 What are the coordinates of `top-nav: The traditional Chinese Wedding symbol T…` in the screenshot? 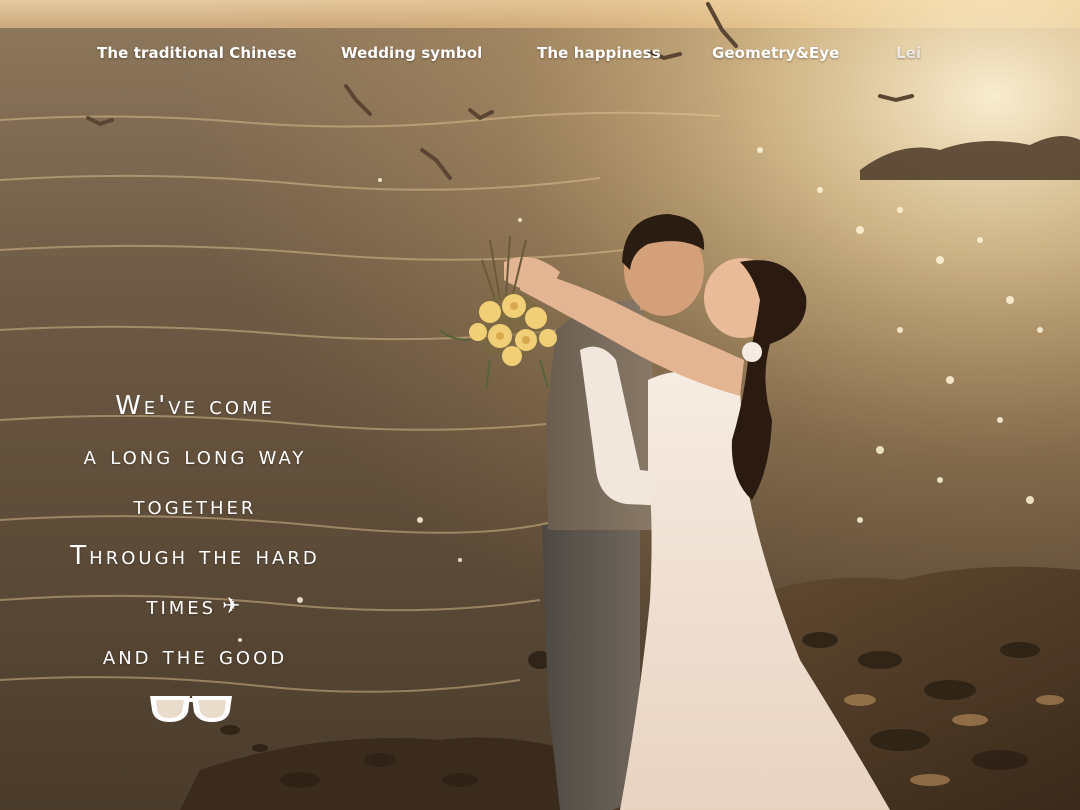 It's located at (540, 56).